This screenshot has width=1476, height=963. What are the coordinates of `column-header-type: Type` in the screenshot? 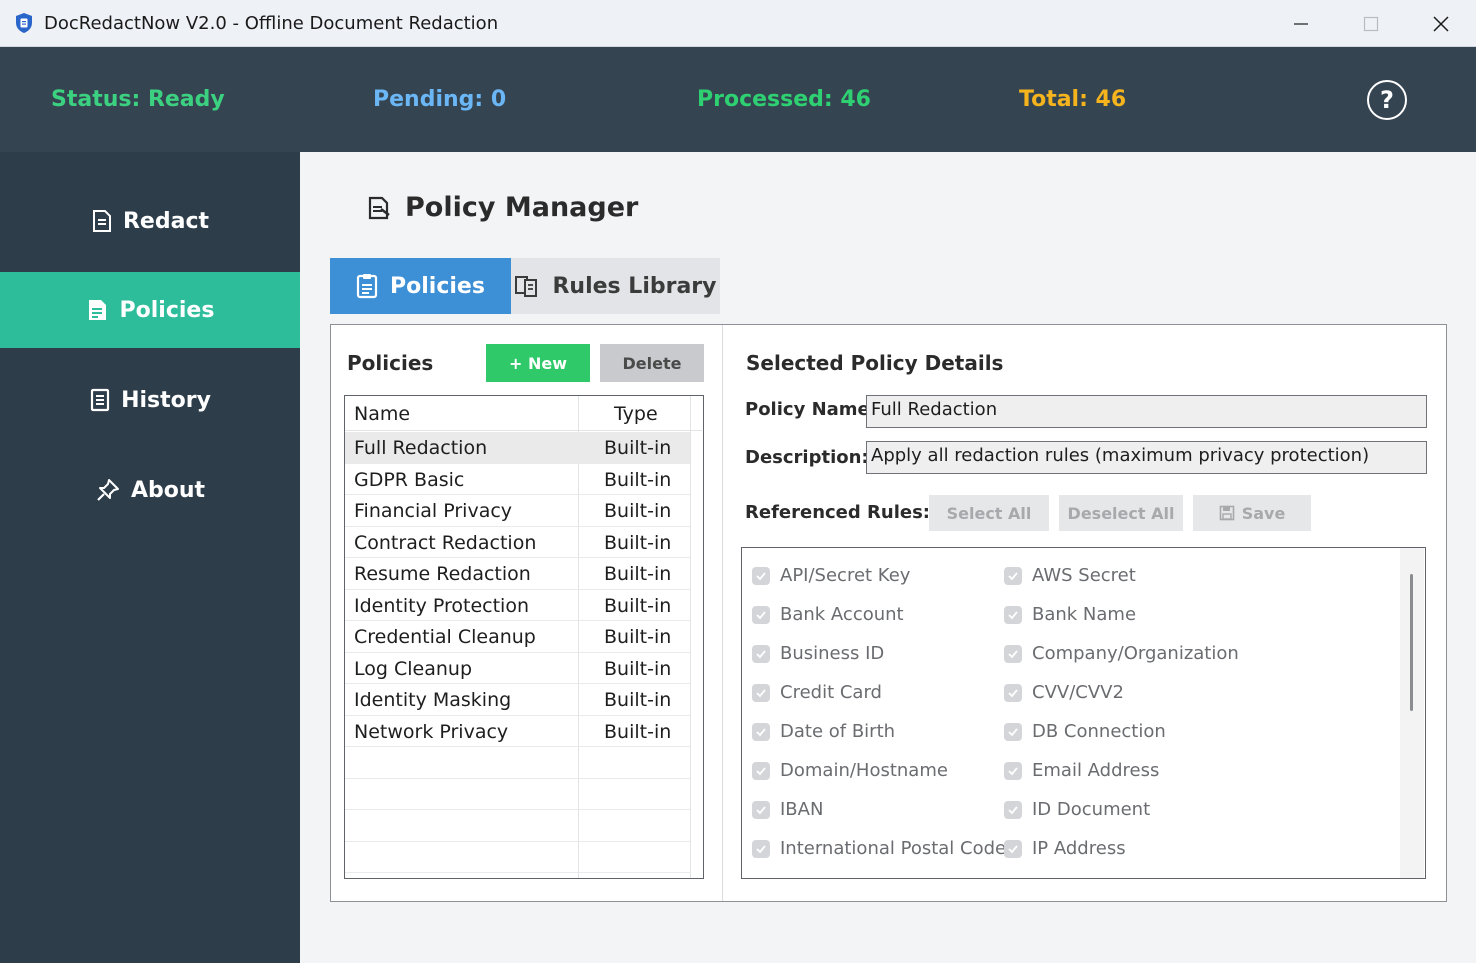 It's located at (636, 414).